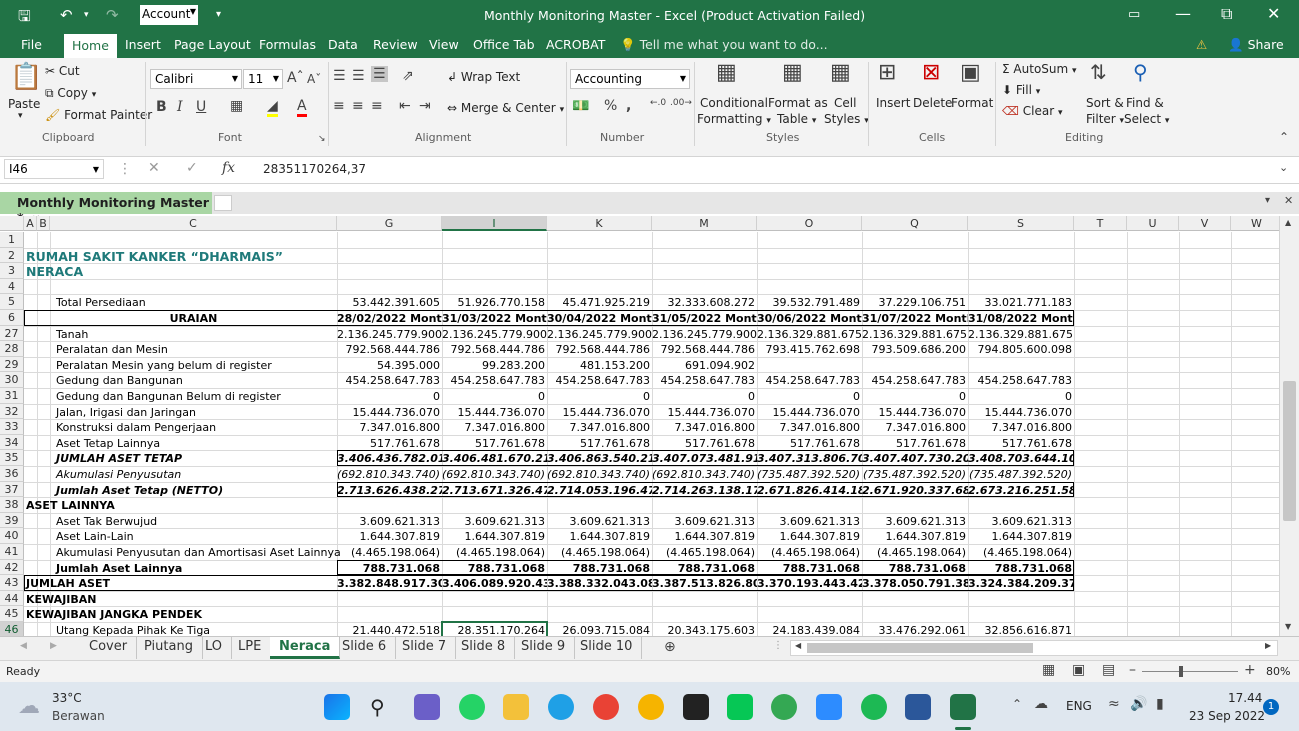  What do you see at coordinates (599, 458) in the screenshot?
I see `table-cell: 3.406.863.540.217` at bounding box center [599, 458].